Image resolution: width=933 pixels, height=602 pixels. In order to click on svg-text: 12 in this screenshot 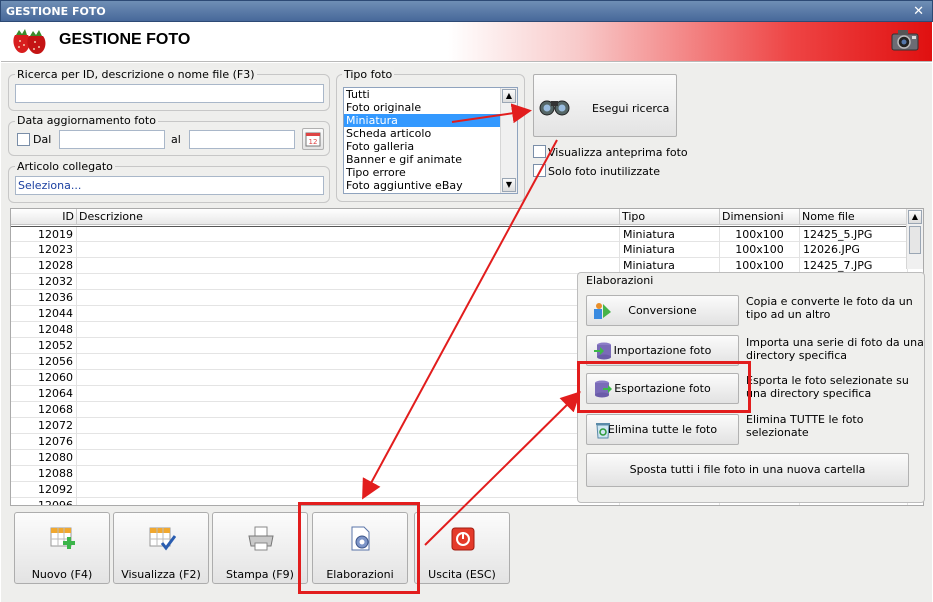, I will do `click(313, 142)`.